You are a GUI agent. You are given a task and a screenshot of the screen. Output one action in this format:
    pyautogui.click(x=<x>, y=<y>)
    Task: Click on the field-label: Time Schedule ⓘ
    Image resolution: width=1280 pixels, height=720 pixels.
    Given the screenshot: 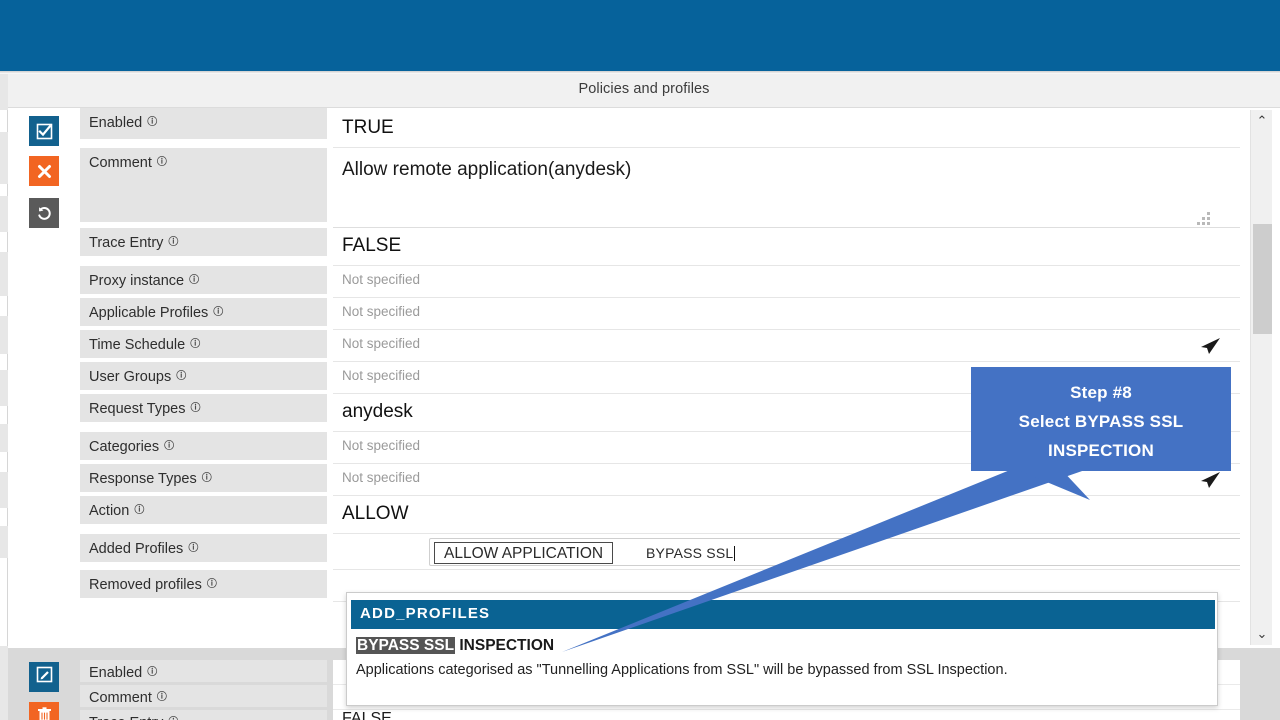 What is the action you would take?
    pyautogui.click(x=203, y=344)
    